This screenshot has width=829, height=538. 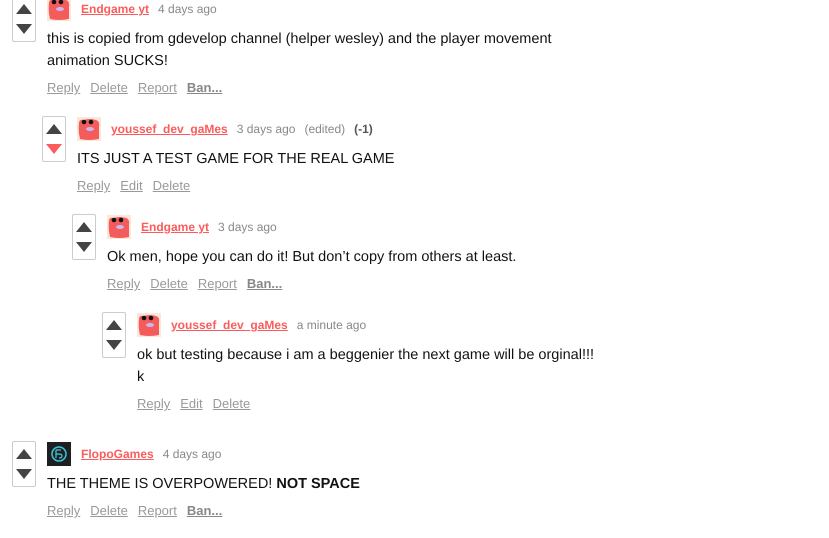 I want to click on comment-text: animation SUCKS!, so click(x=108, y=61).